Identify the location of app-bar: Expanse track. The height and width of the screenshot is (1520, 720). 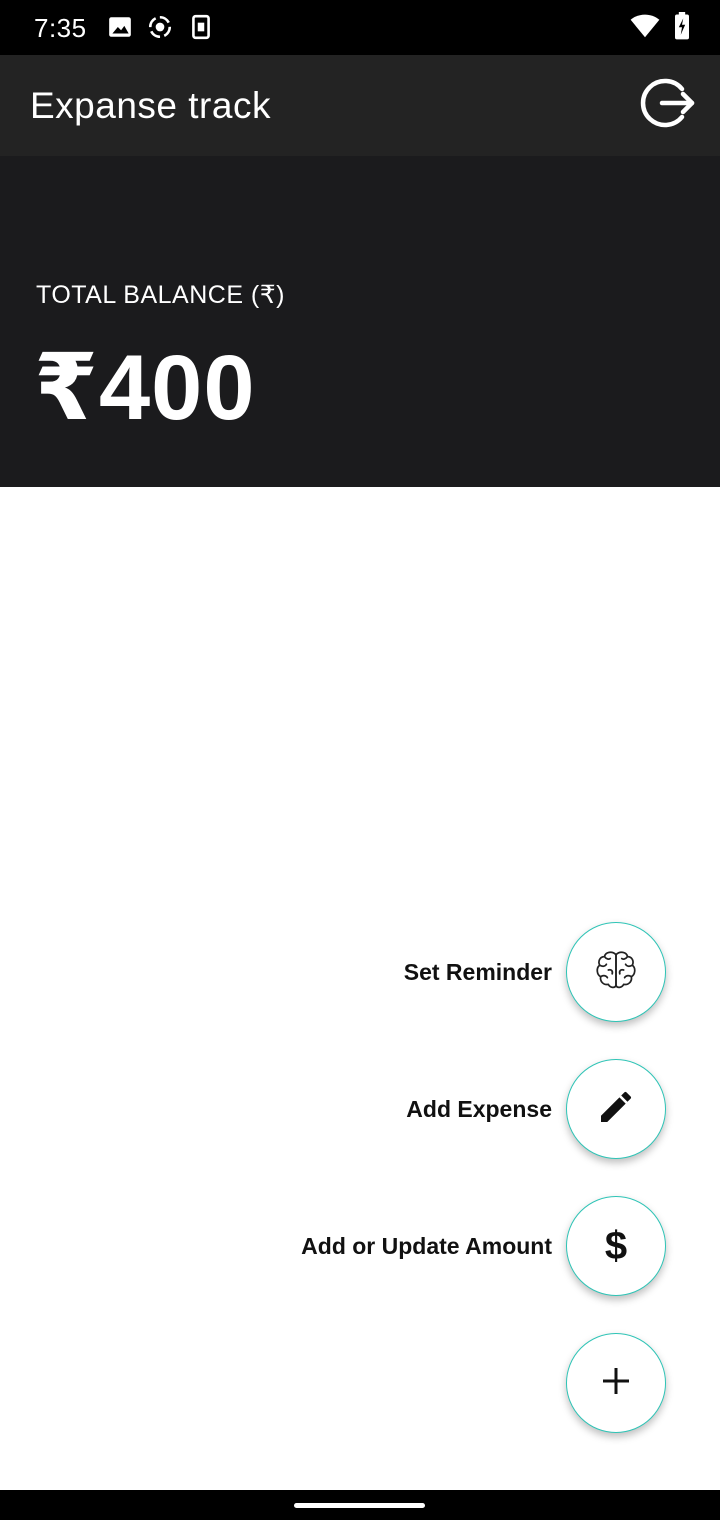
(360, 105).